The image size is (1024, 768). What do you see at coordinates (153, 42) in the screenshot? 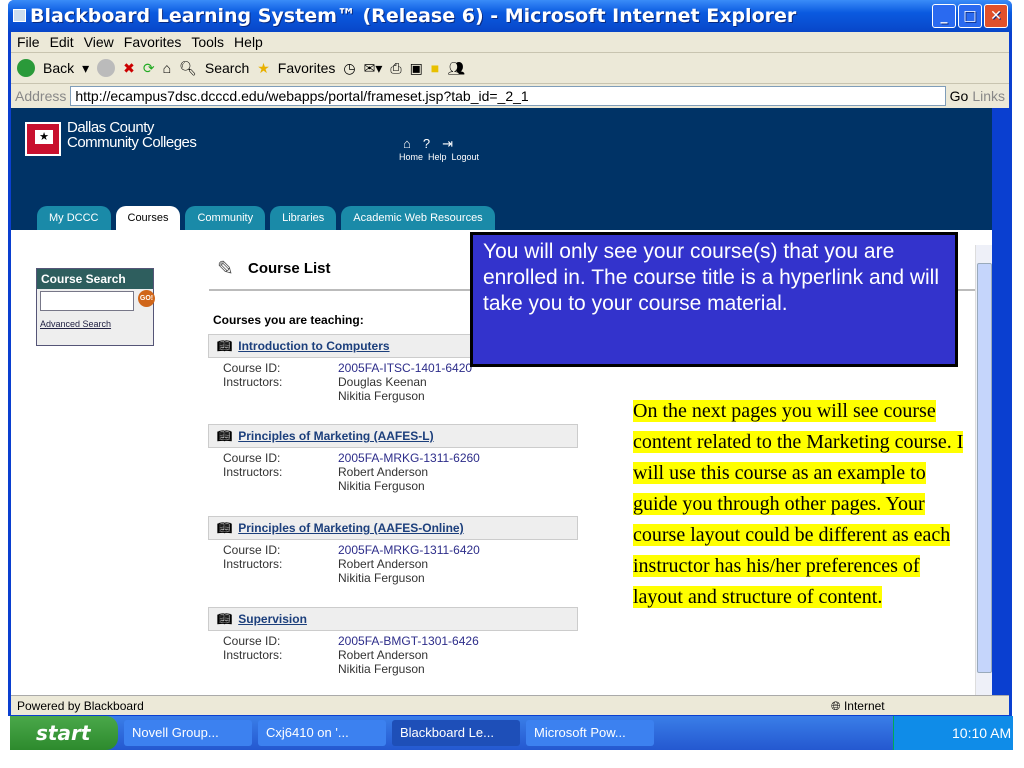
I see `menu-favorites: Favorites` at bounding box center [153, 42].